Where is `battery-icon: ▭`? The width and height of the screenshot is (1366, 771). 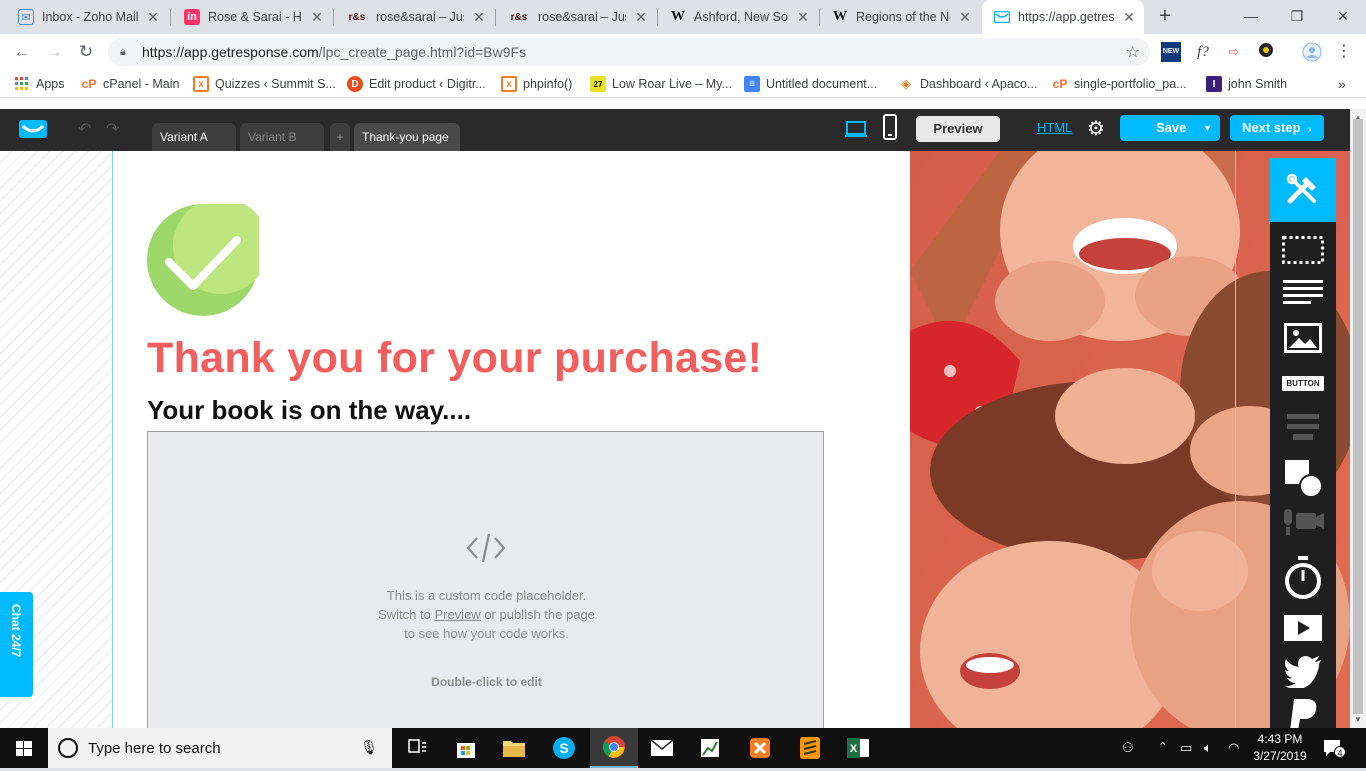
battery-icon: ▭ is located at coordinates (1186, 748).